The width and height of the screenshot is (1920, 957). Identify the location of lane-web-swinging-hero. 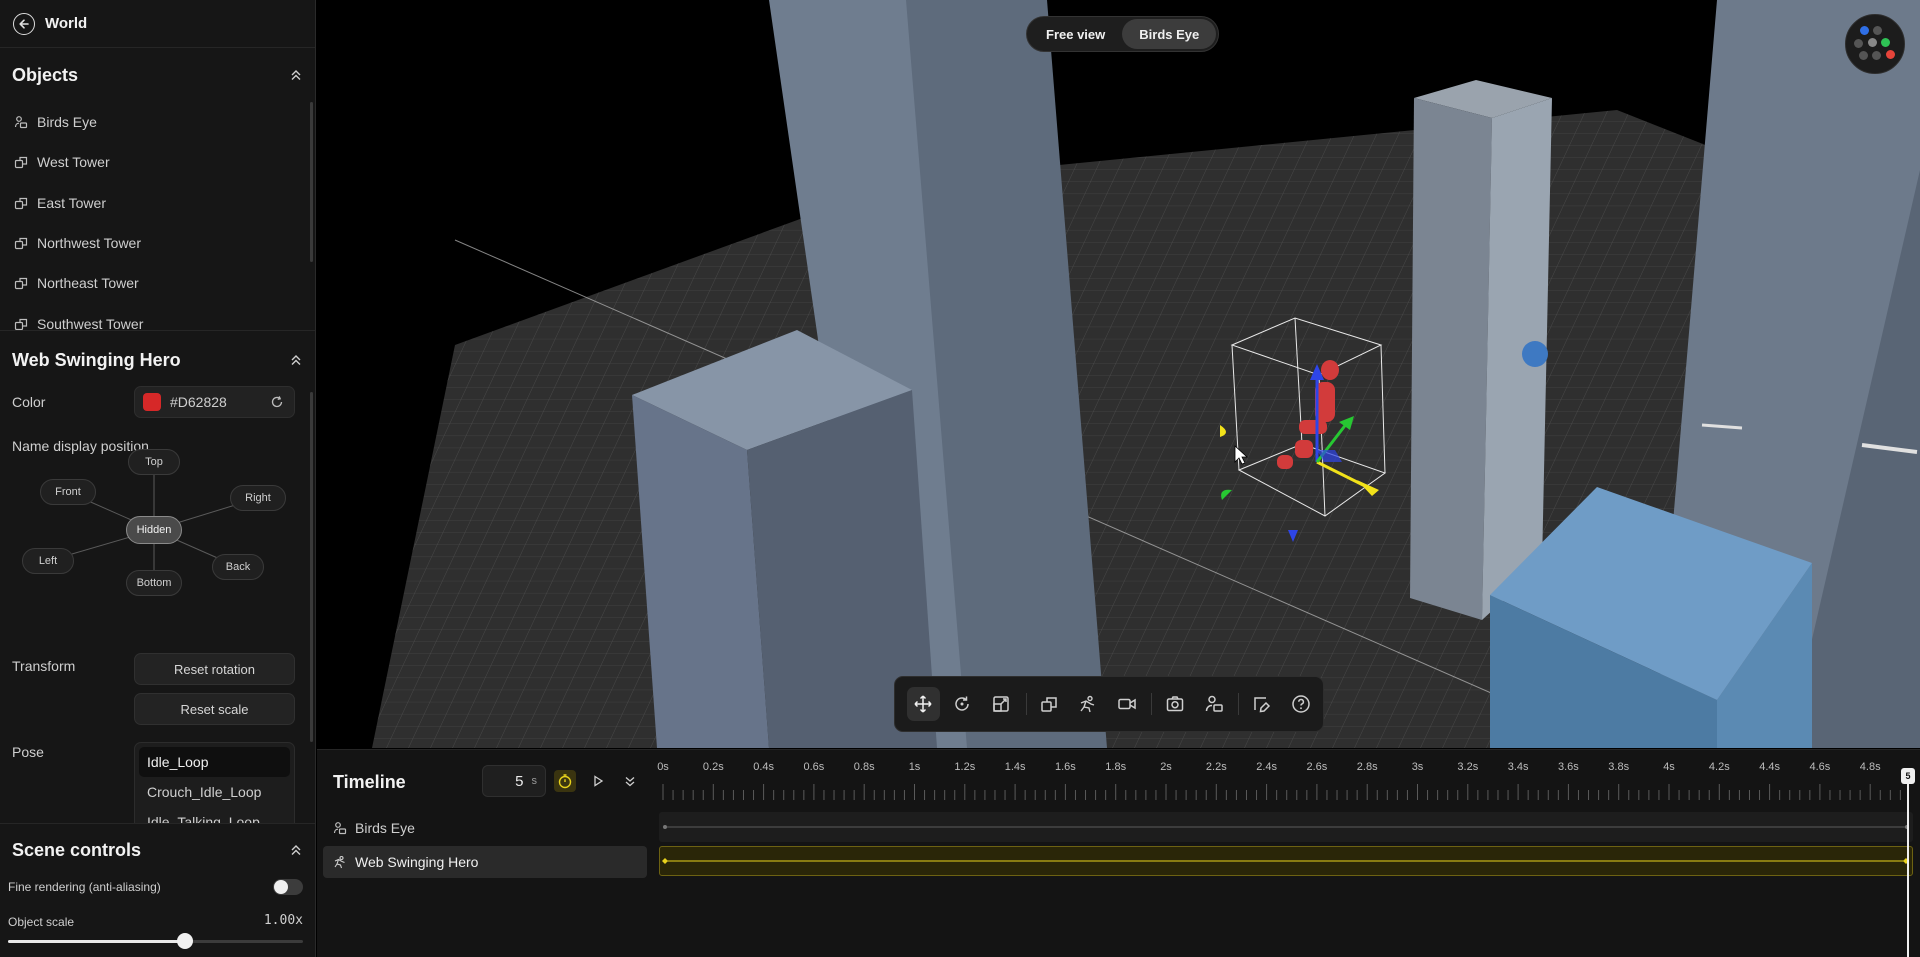
(1286, 861).